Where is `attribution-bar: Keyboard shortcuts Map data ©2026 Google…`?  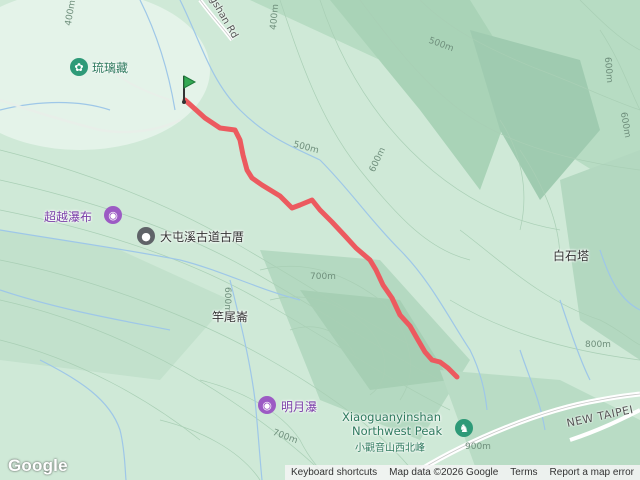
attribution-bar: Keyboard shortcuts Map data ©2026 Google… is located at coordinates (462, 472).